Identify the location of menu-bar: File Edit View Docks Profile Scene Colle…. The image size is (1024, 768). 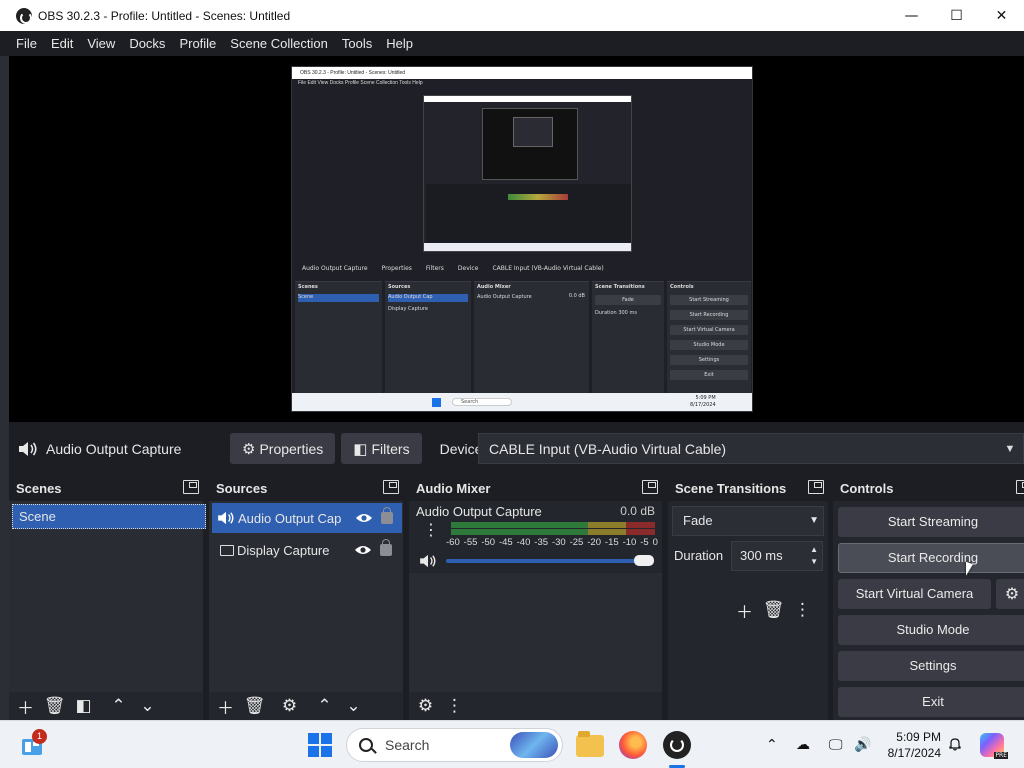
(512, 43).